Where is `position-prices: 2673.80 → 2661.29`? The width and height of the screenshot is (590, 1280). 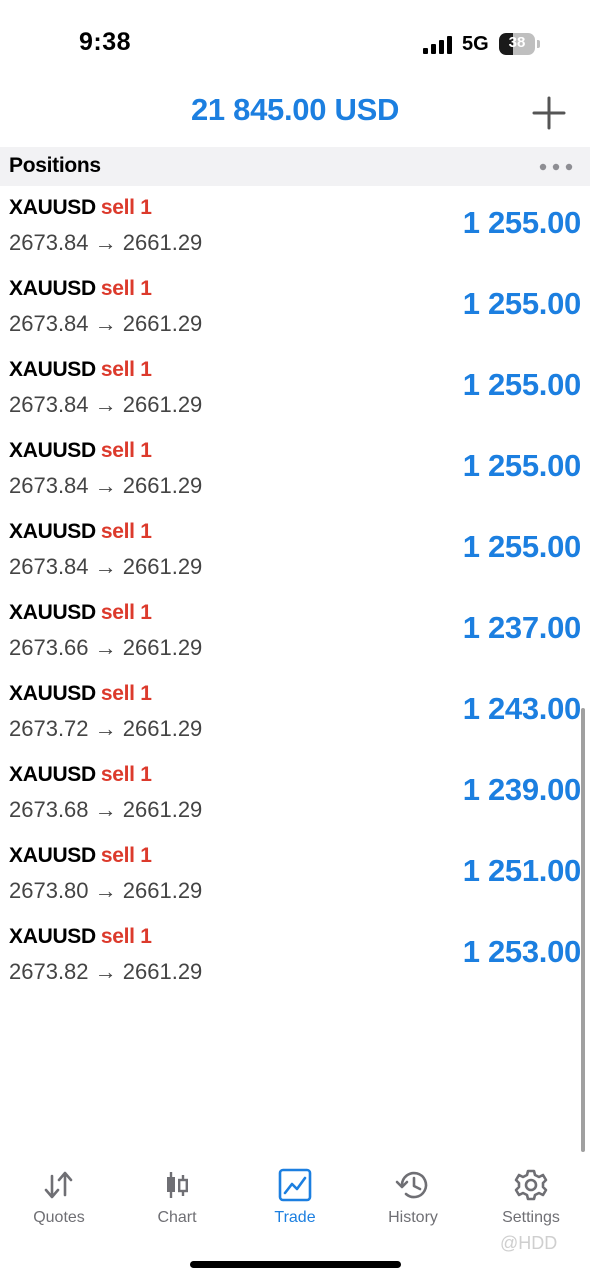 position-prices: 2673.80 → 2661.29 is located at coordinates (105, 891).